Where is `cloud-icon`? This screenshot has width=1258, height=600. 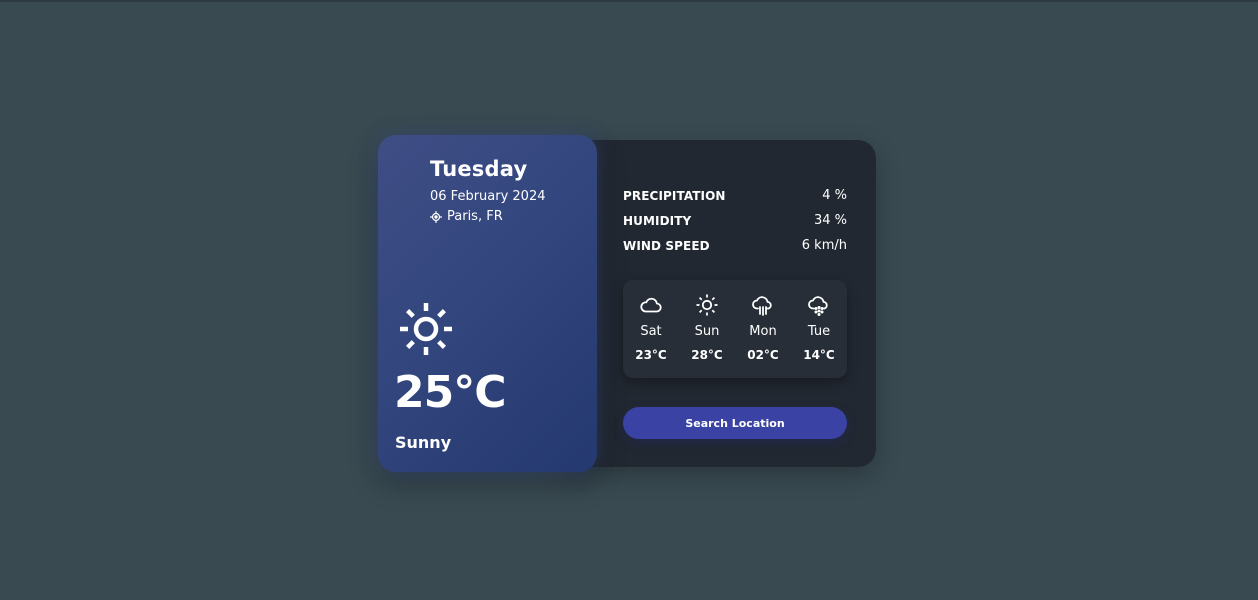 cloud-icon is located at coordinates (651, 305).